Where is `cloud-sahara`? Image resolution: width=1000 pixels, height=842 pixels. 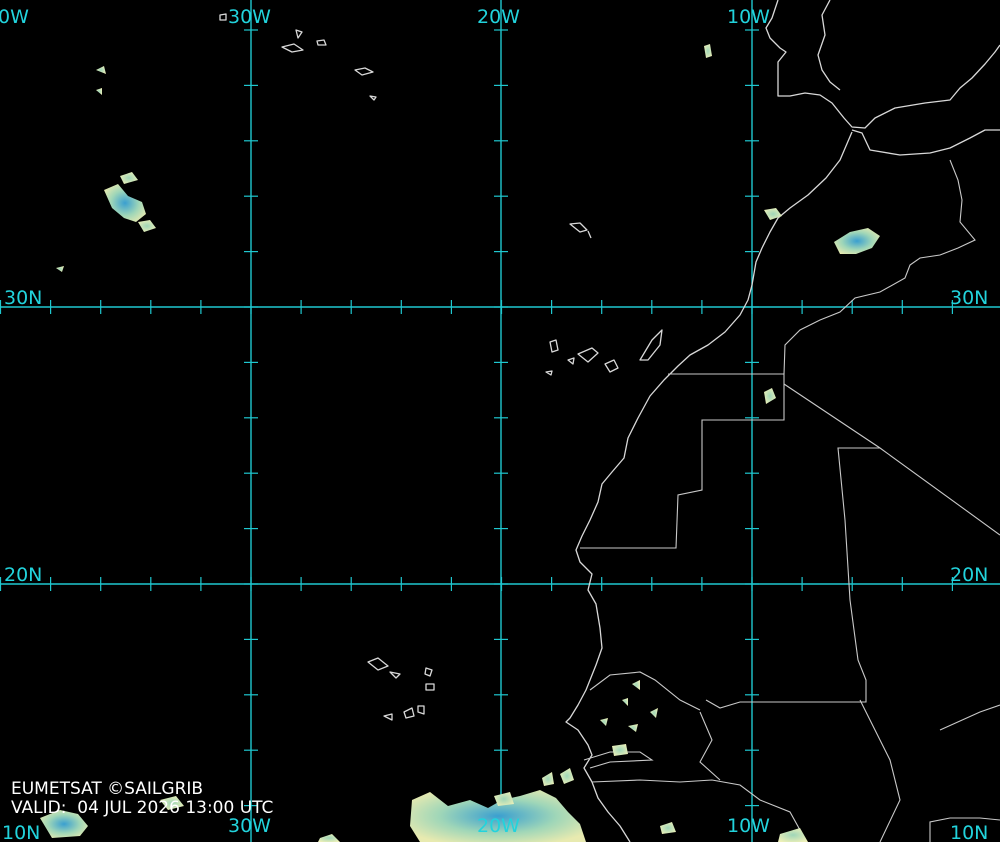
cloud-sahara is located at coordinates (770, 396).